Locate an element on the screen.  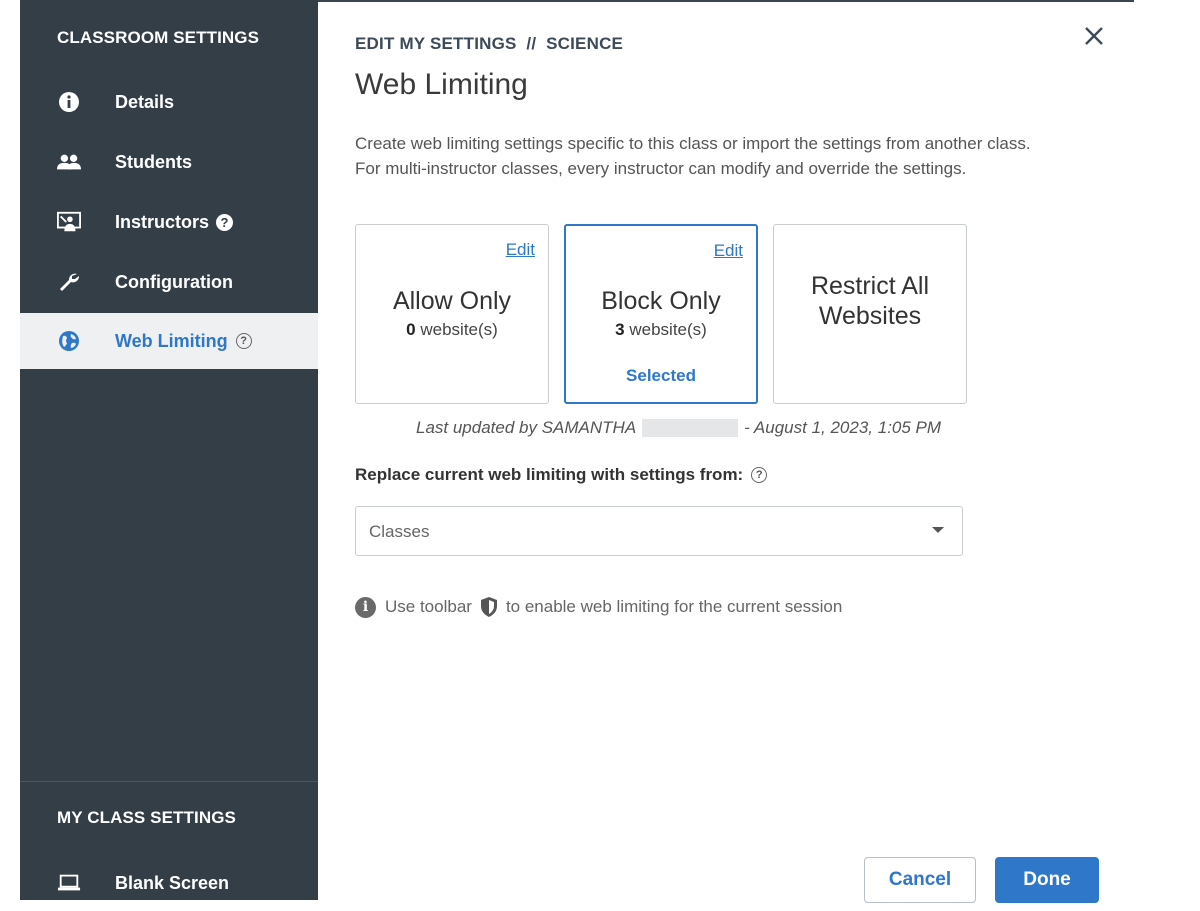
sidebar-item-configuration: Configuration is located at coordinates (169, 282).